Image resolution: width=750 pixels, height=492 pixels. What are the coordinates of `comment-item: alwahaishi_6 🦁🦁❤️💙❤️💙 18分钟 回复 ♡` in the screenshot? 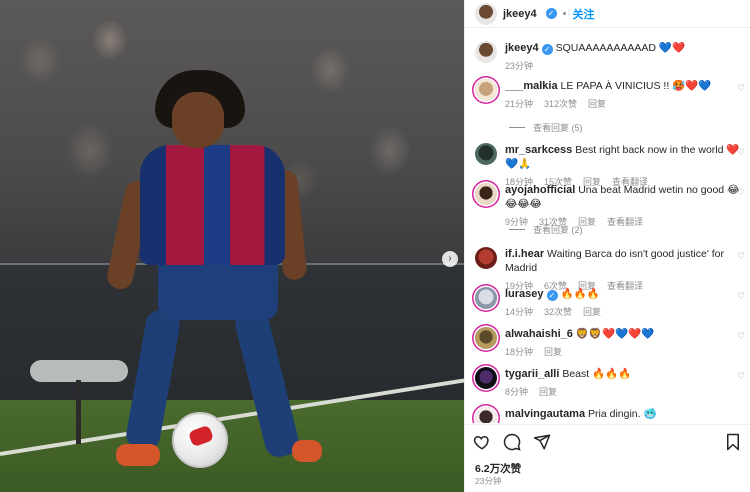 It's located at (610, 342).